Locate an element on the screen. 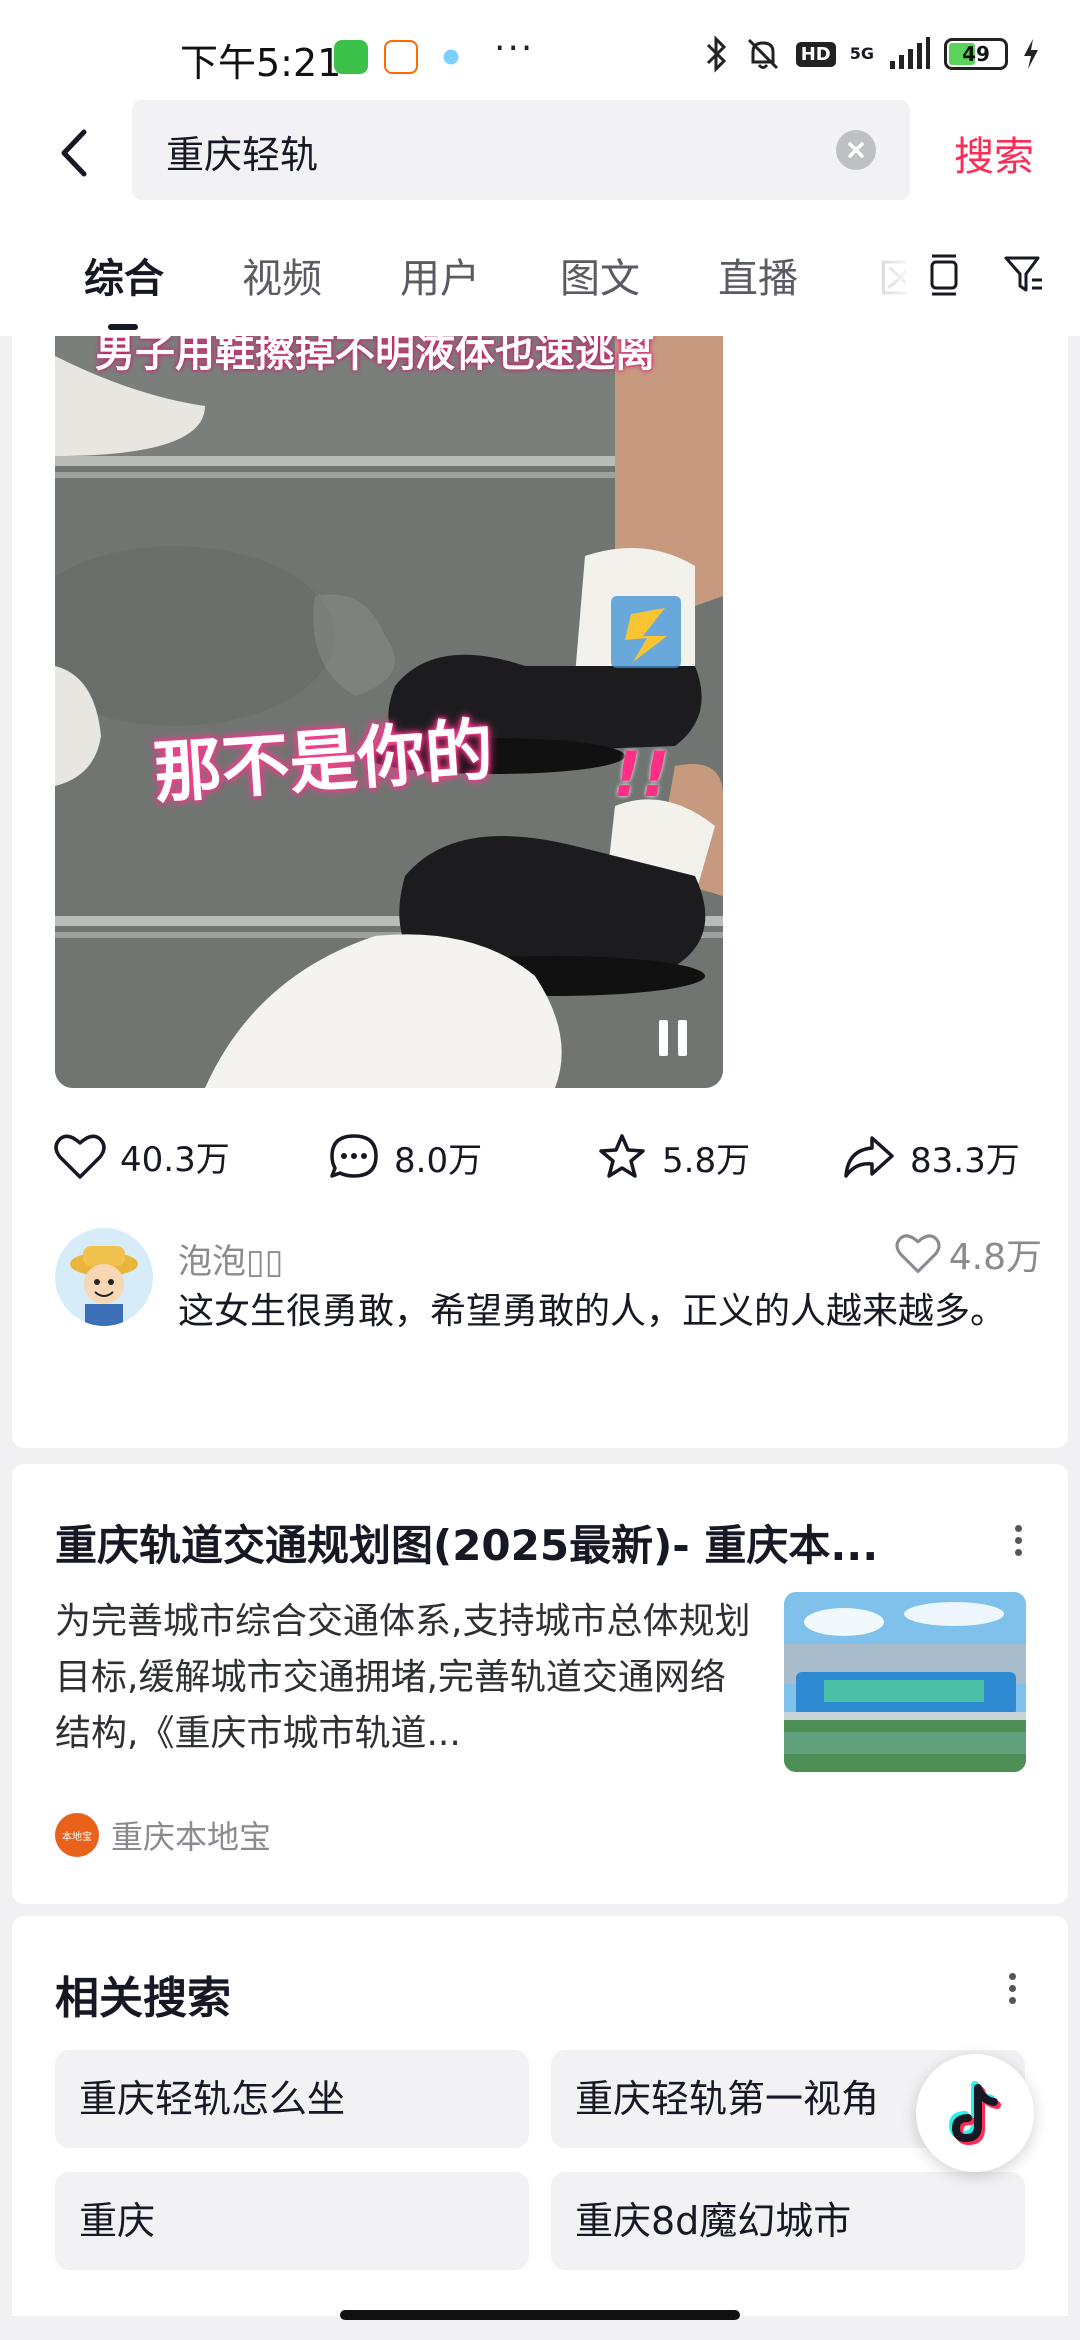 The image size is (1080, 2340). source-logo-icon: 本地宝 is located at coordinates (77, 1835).